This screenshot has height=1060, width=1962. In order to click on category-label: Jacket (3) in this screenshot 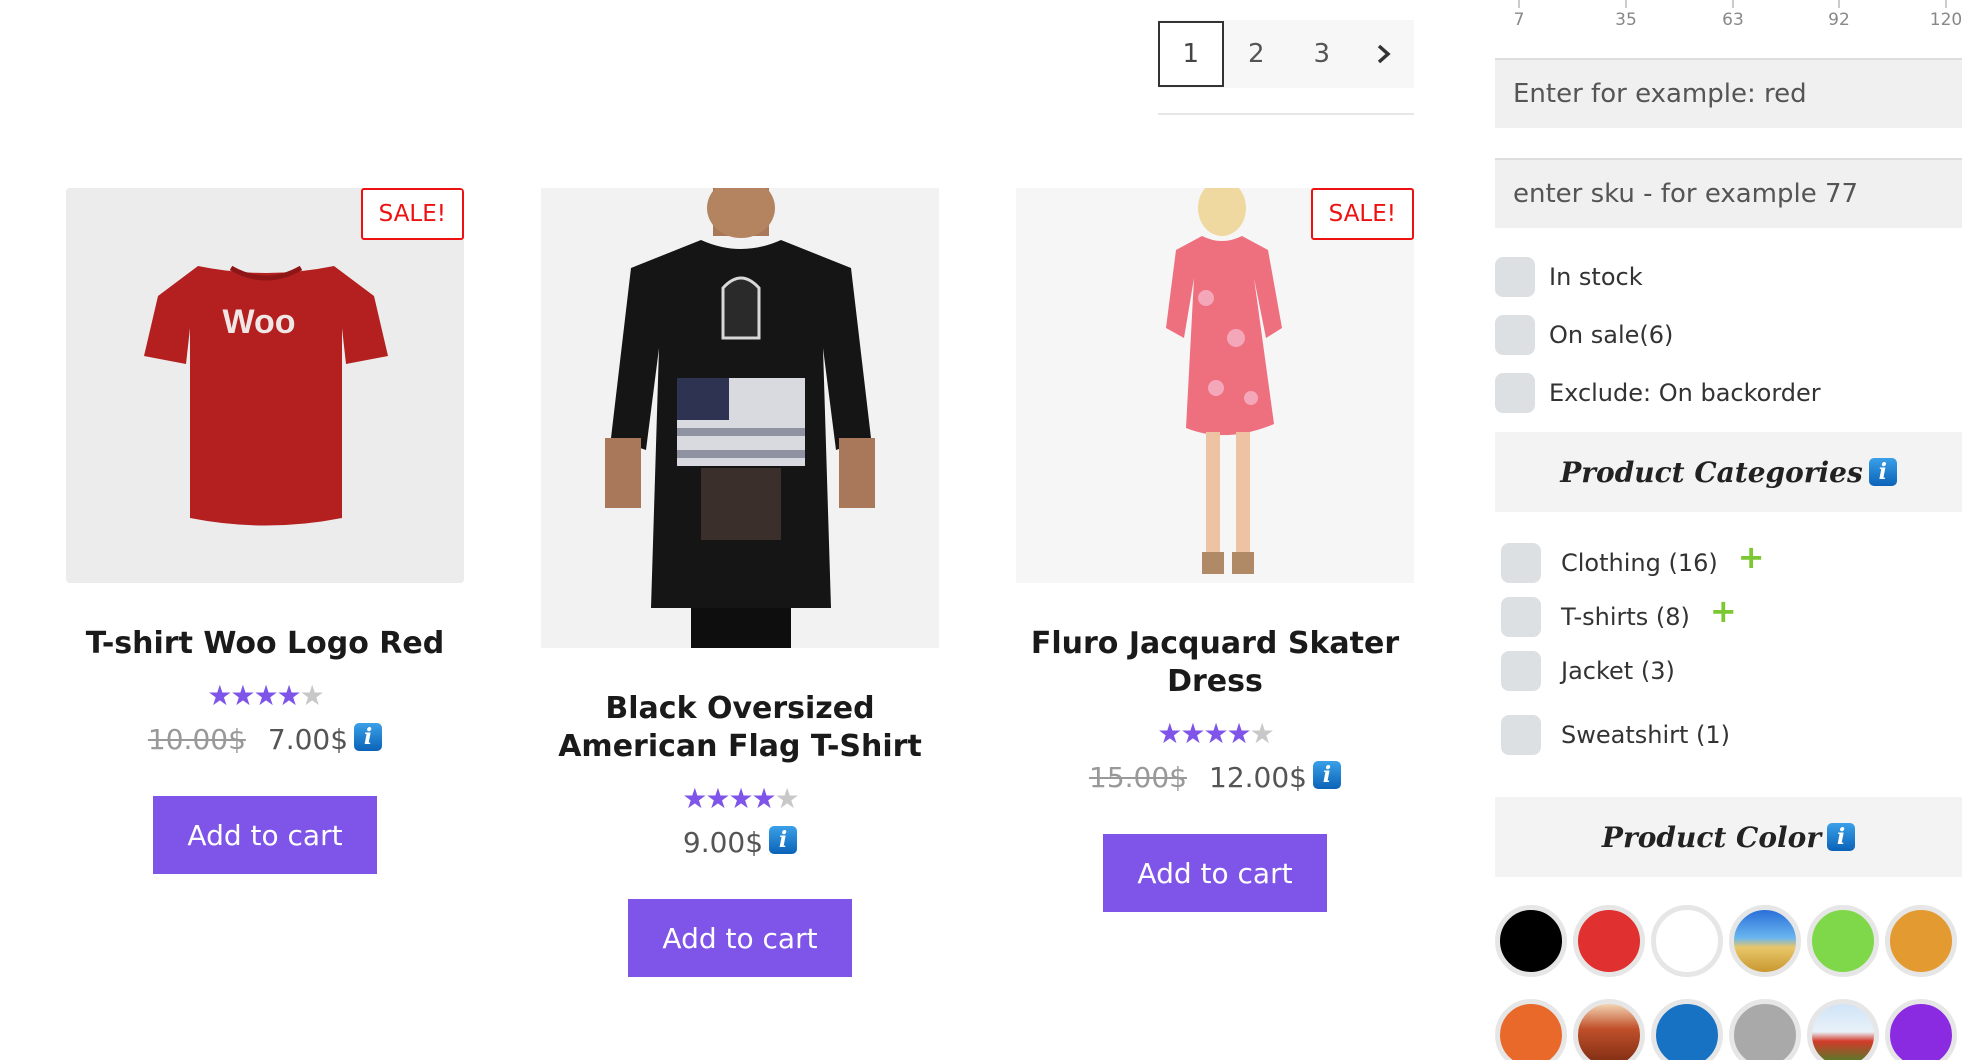, I will do `click(1618, 671)`.